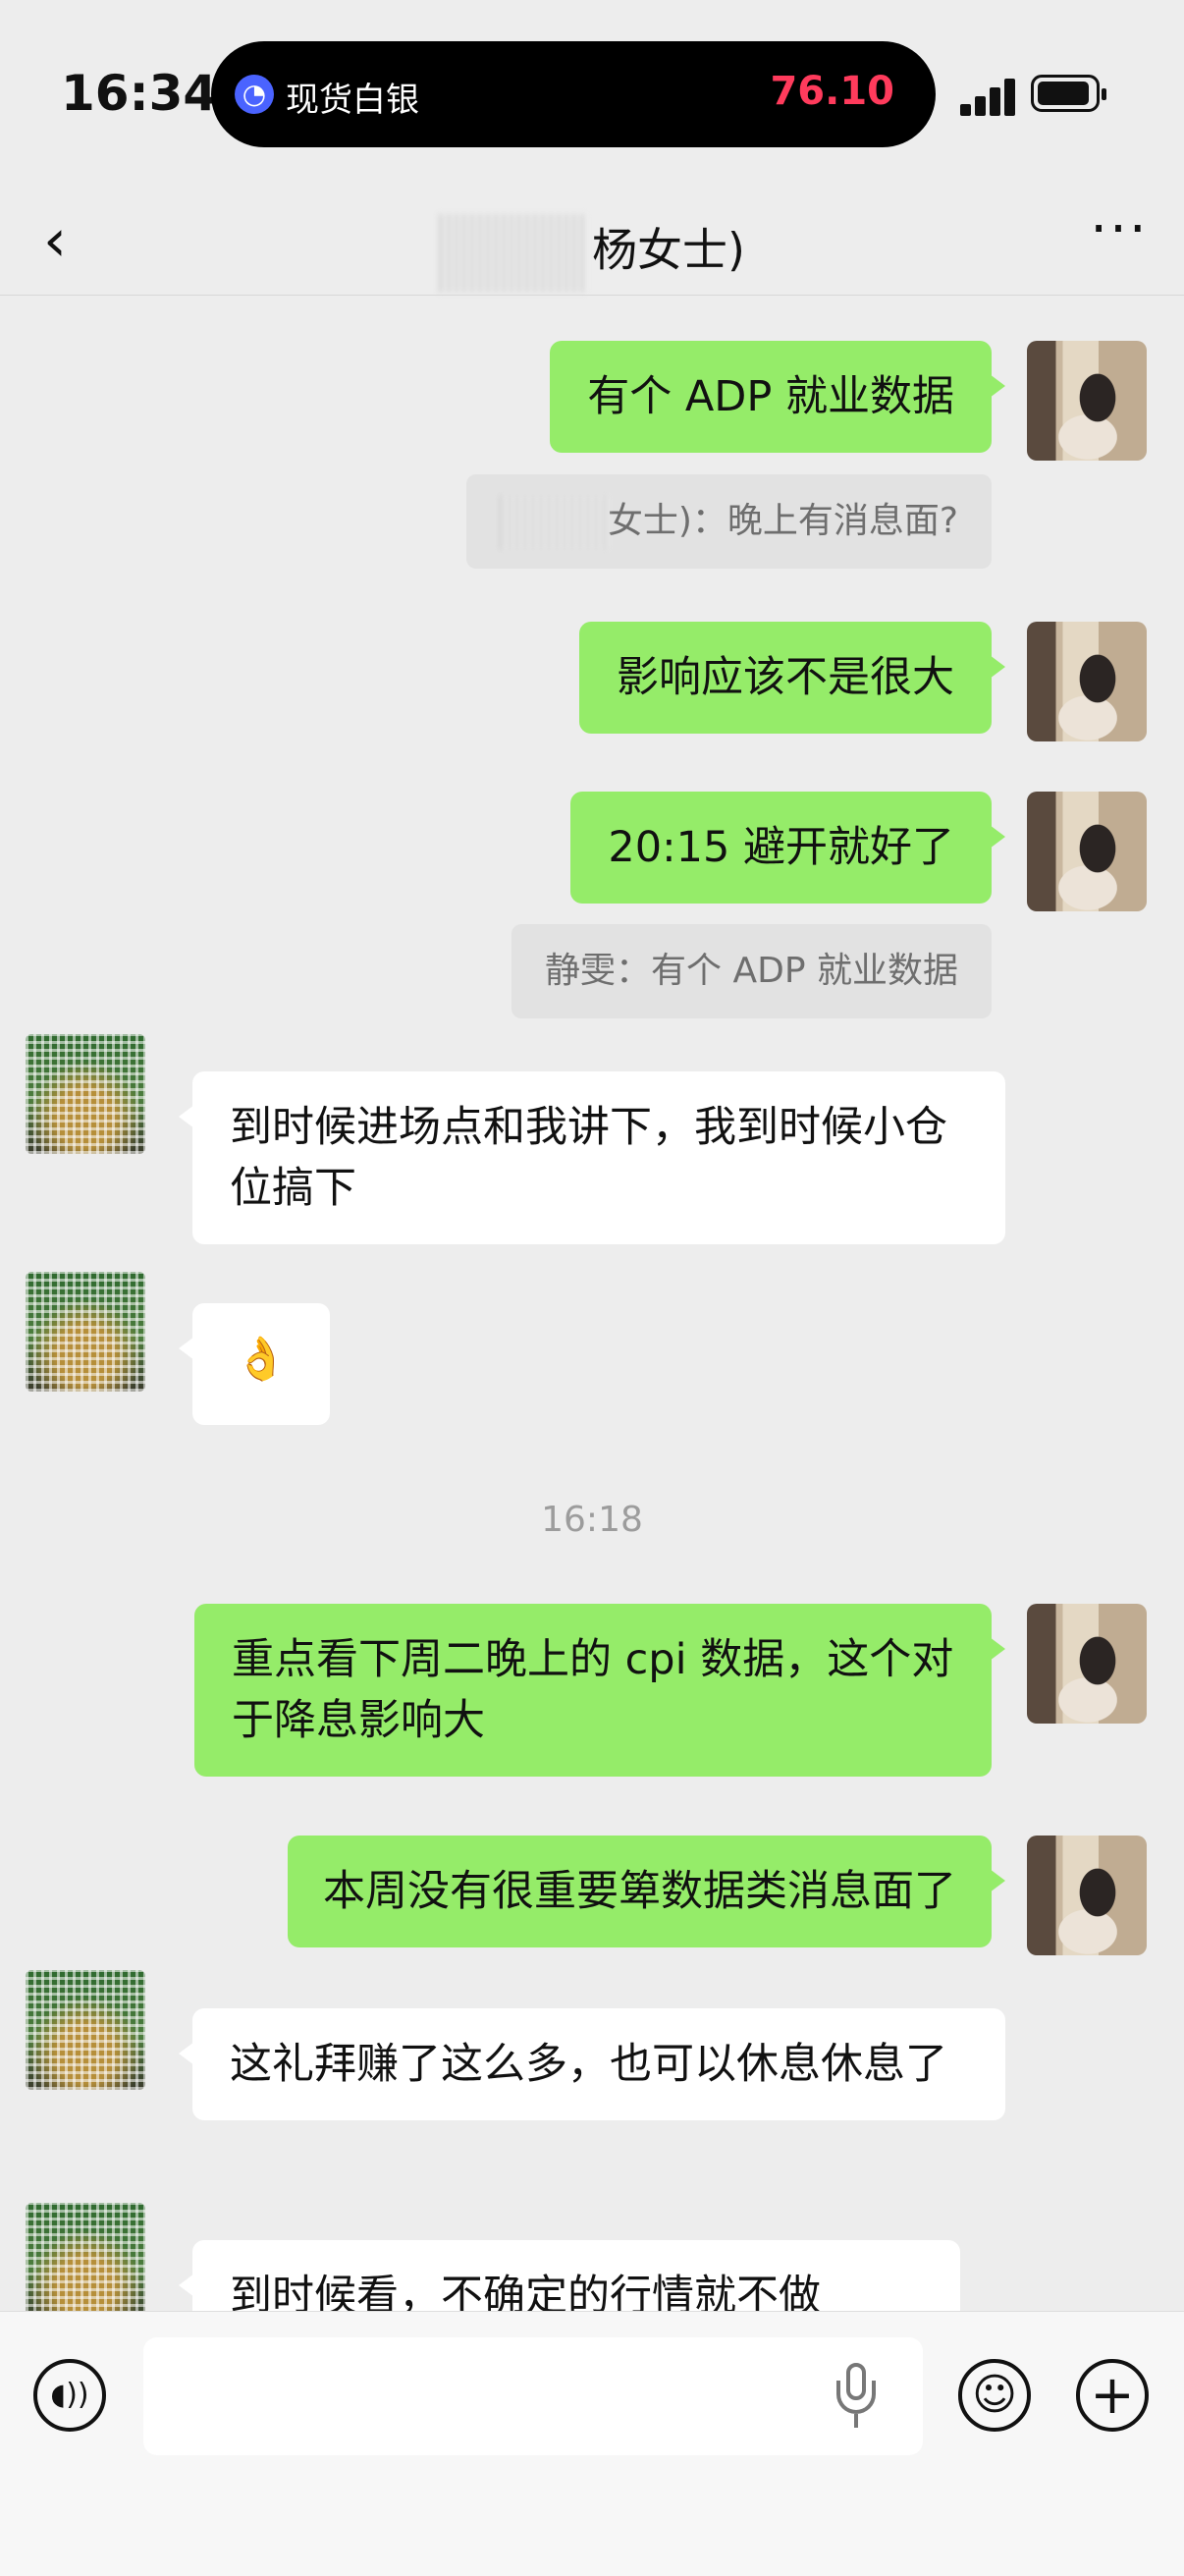  I want to click on status-time: 16:34, so click(139, 93).